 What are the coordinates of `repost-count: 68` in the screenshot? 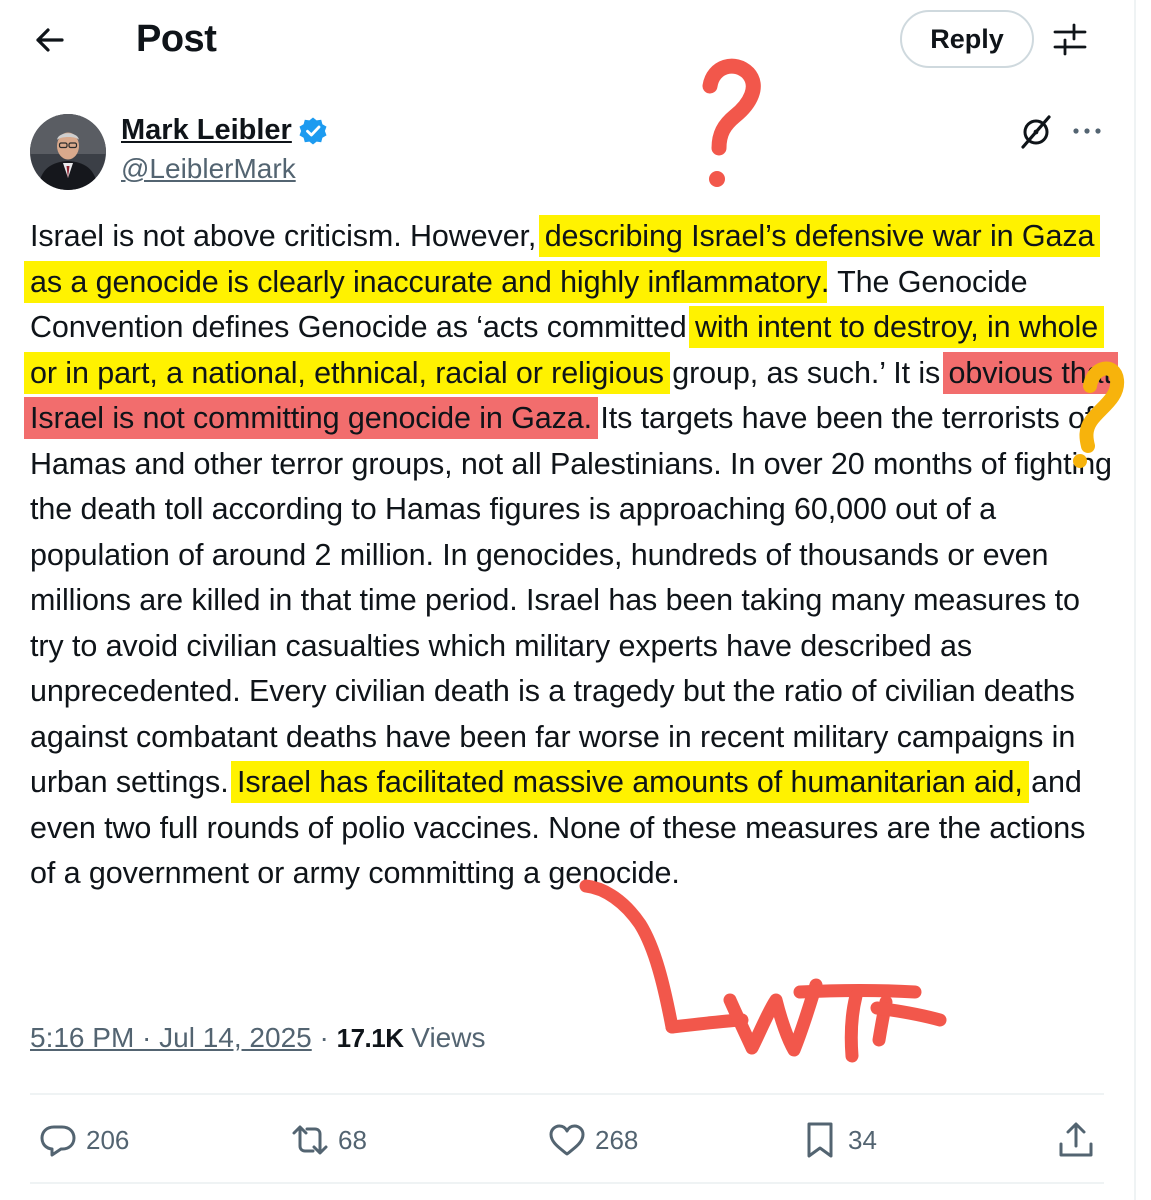 It's located at (352, 1139).